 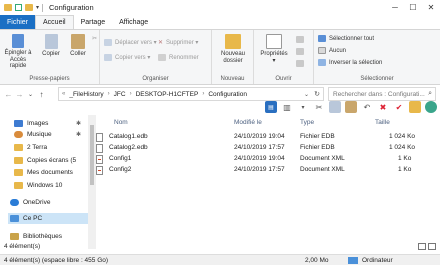 What do you see at coordinates (350, 62) in the screenshot?
I see `invert-selection-button: Inverser la sélection` at bounding box center [350, 62].